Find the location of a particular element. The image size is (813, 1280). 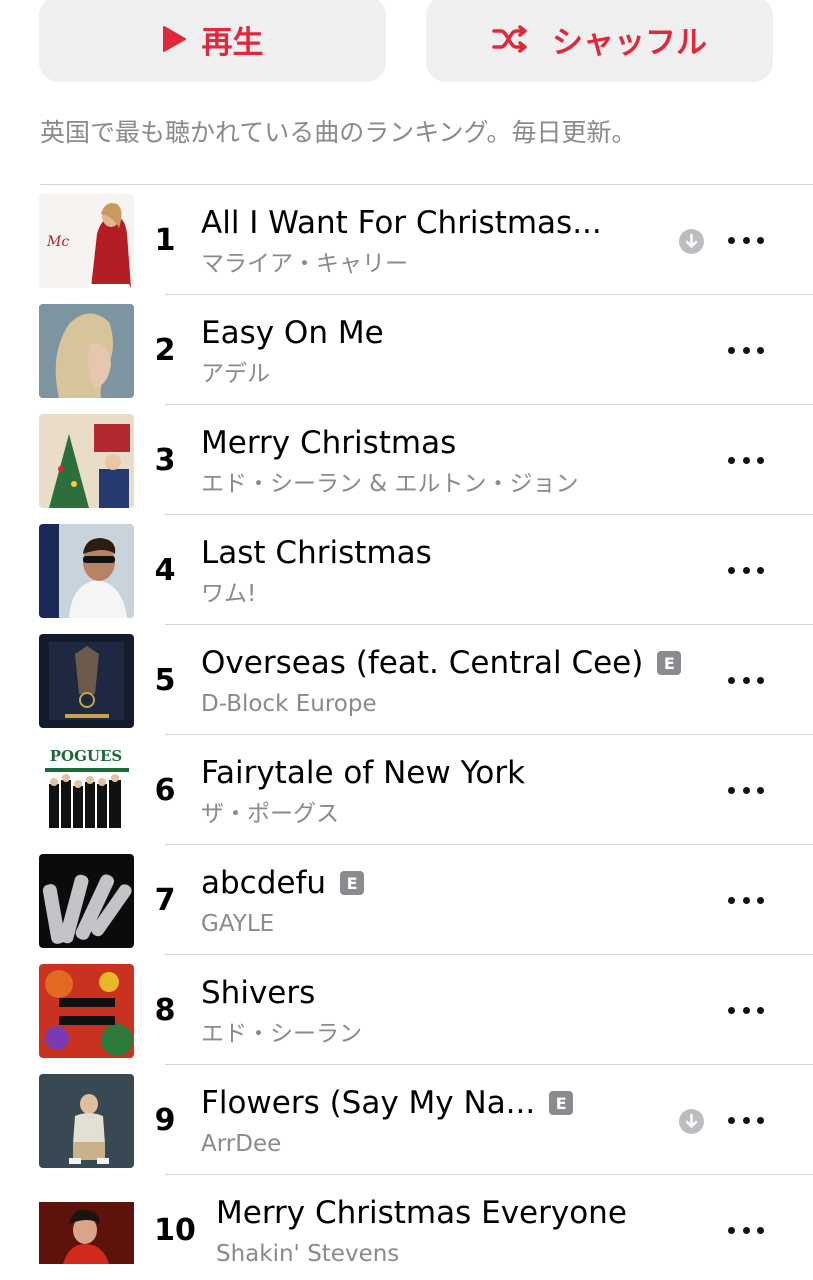

track-title: Shivers is located at coordinates (258, 993).